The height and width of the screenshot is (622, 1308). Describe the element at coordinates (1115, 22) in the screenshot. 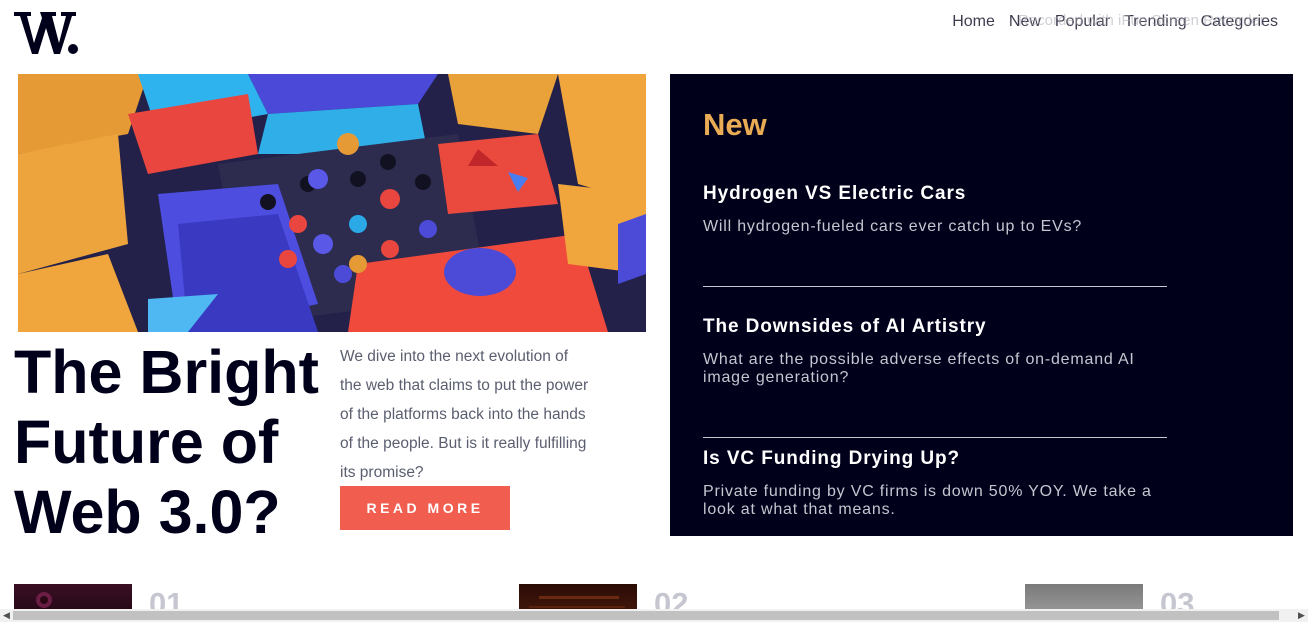

I see `main-nav: Home New Popular Trending Categories` at that location.